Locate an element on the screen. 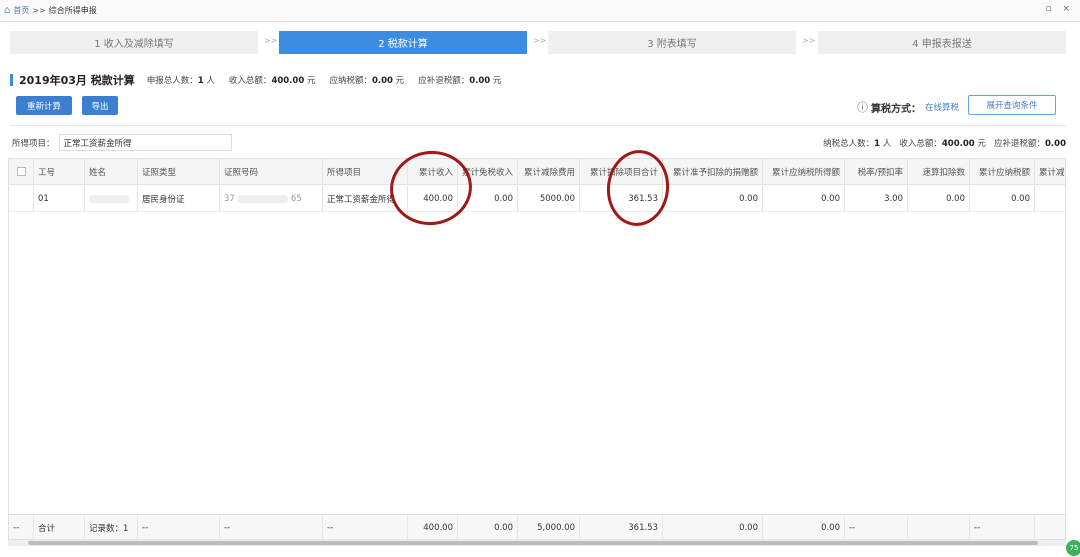  cell-tax: 0.00 is located at coordinates (1002, 198).